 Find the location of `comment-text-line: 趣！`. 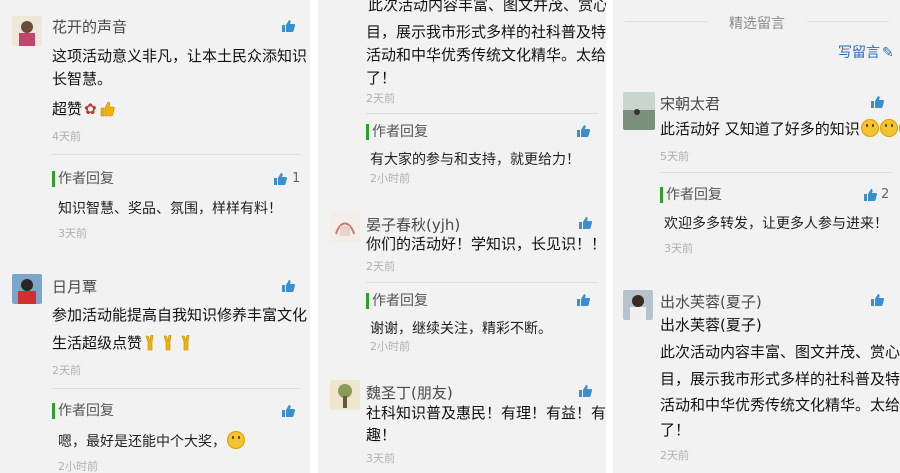

comment-text-line: 趣！ is located at coordinates (381, 435).